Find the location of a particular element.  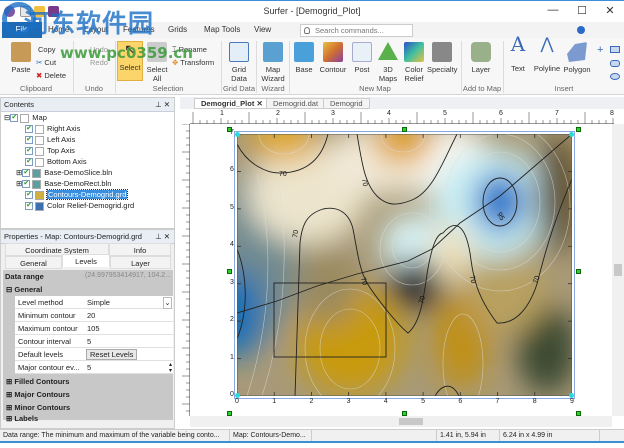

labels-section: ⊞ Labels is located at coordinates (22, 419).